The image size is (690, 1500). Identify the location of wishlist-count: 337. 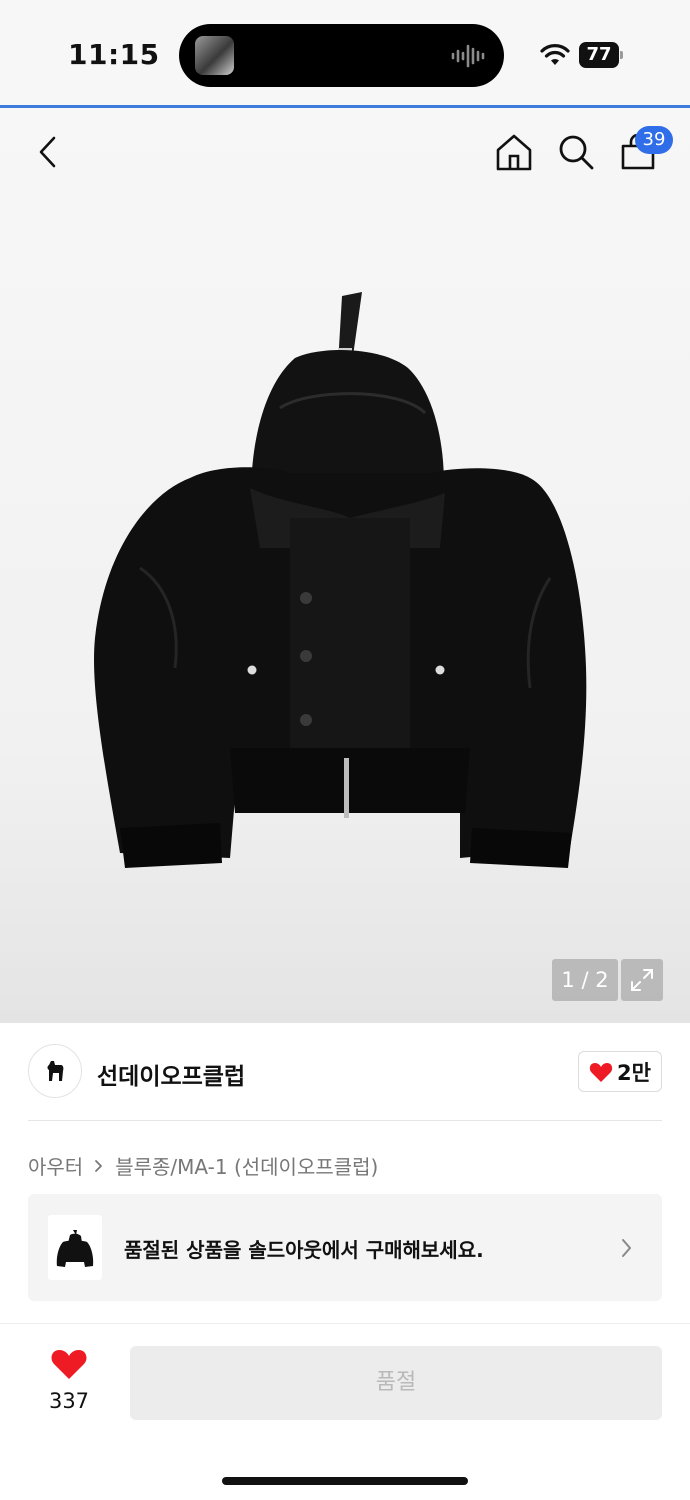
(69, 1401).